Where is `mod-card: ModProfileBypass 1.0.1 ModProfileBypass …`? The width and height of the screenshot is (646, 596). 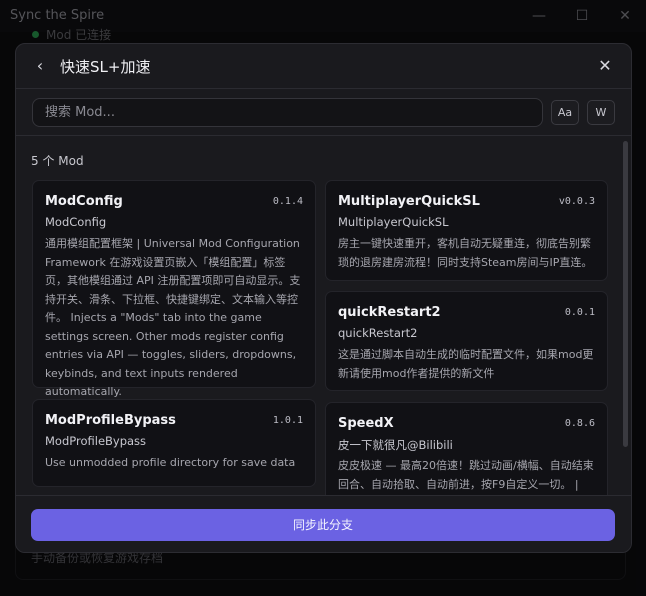
mod-card: ModProfileBypass 1.0.1 ModProfileBypass … is located at coordinates (174, 443).